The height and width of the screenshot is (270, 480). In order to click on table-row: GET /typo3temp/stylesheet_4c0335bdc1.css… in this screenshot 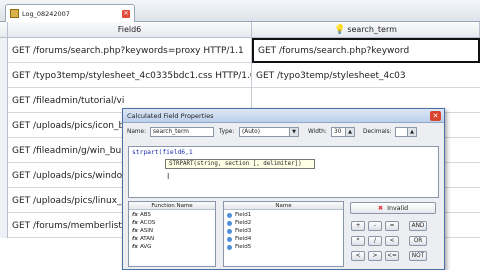, I will do `click(240, 75)`.